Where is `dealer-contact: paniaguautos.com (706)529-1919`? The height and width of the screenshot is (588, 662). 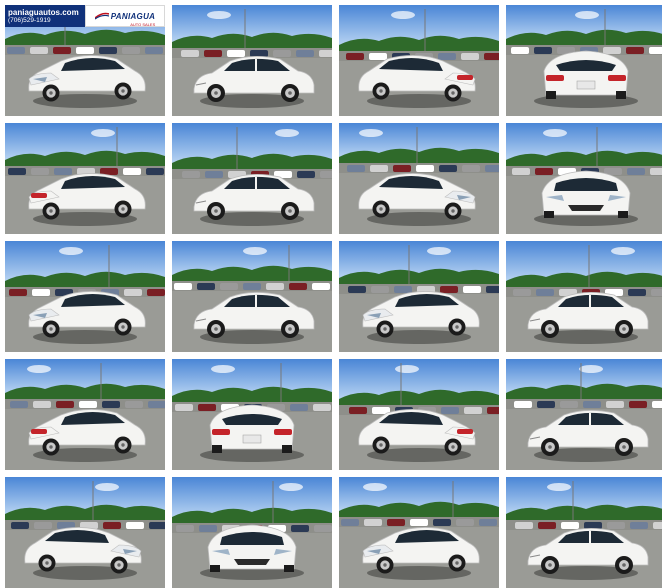 dealer-contact: paniaguautos.com (706)529-1919 is located at coordinates (45, 16).